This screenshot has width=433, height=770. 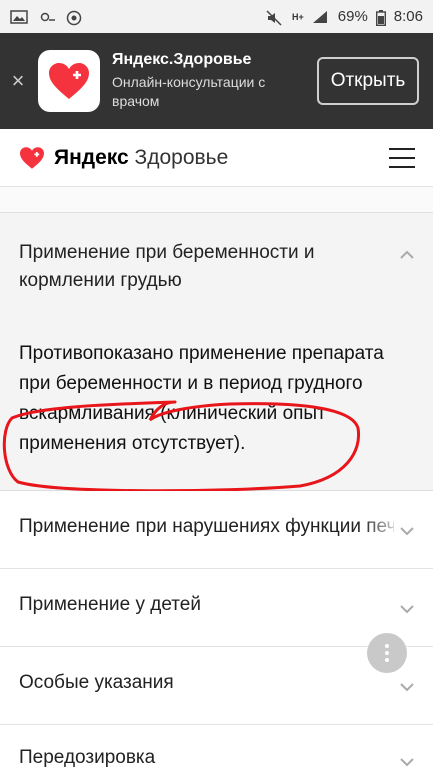 I want to click on accordion-row-liver: Применение при нарушениях функции печени, so click(x=216, y=530).